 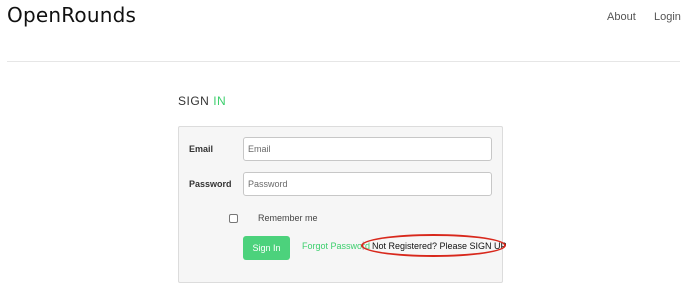 I want to click on remember-me-label: Remember me, so click(x=288, y=218).